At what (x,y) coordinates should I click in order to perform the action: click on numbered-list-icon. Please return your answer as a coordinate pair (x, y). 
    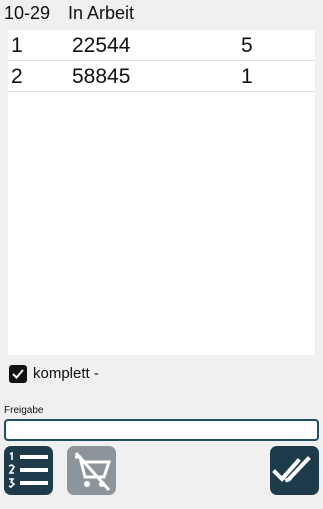
    Looking at the image, I should click on (28, 469).